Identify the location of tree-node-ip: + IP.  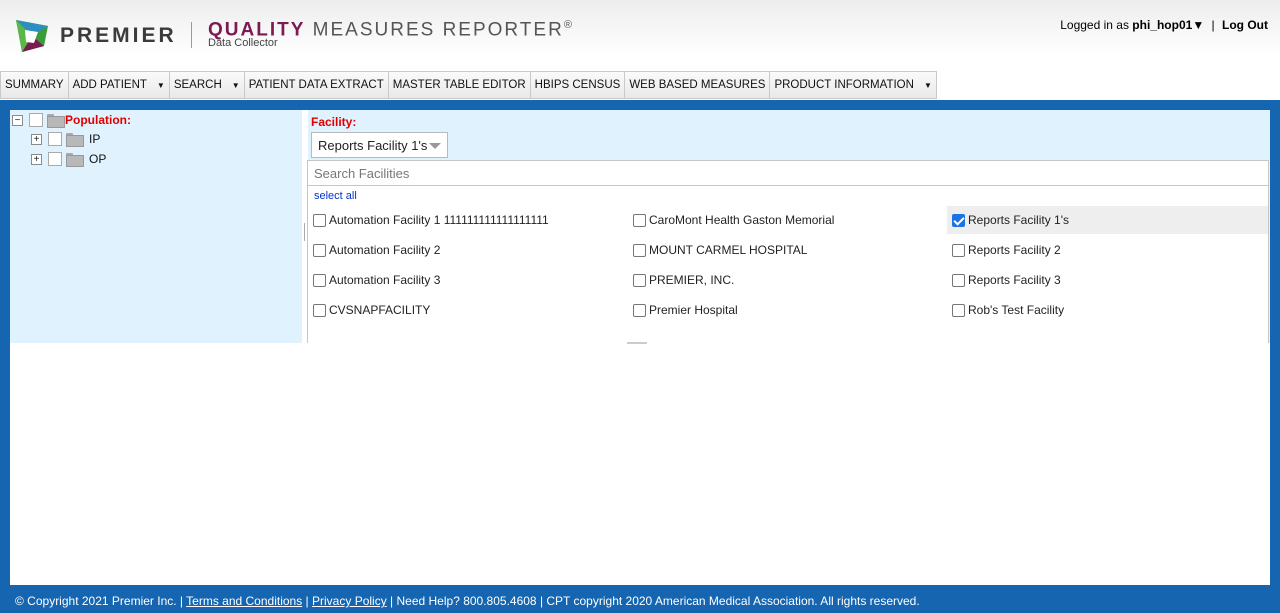
(65, 139).